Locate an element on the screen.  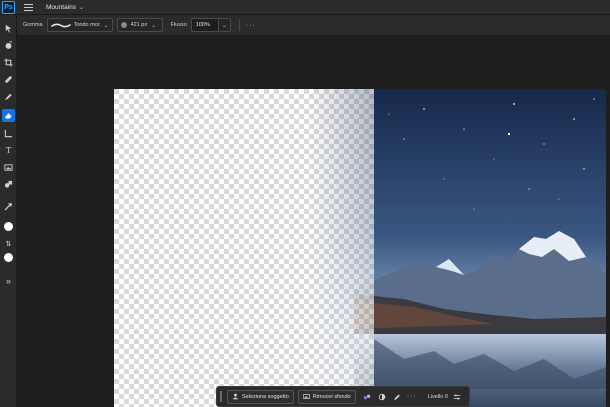
app-bar: Ps Mountains ⌄ is located at coordinates (305, 7).